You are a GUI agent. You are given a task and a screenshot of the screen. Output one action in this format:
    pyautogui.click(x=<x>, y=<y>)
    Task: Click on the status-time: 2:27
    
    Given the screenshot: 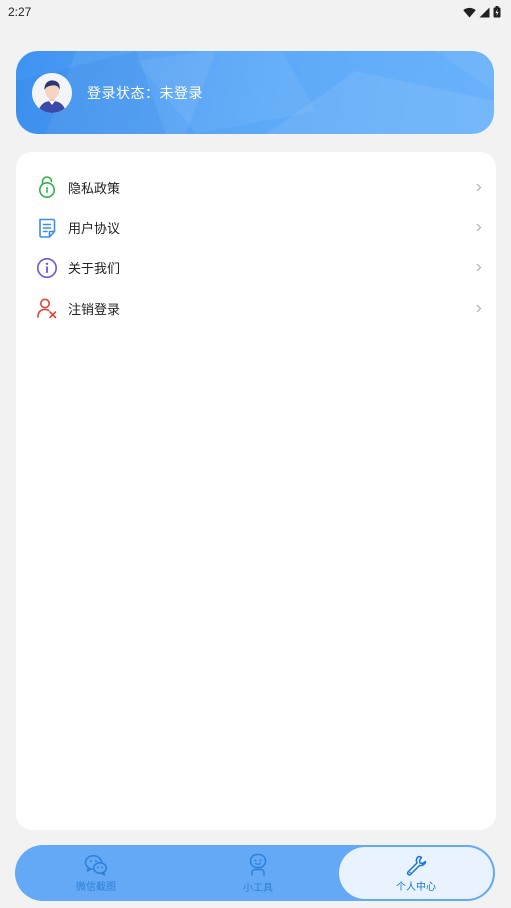 What is the action you would take?
    pyautogui.click(x=20, y=12)
    